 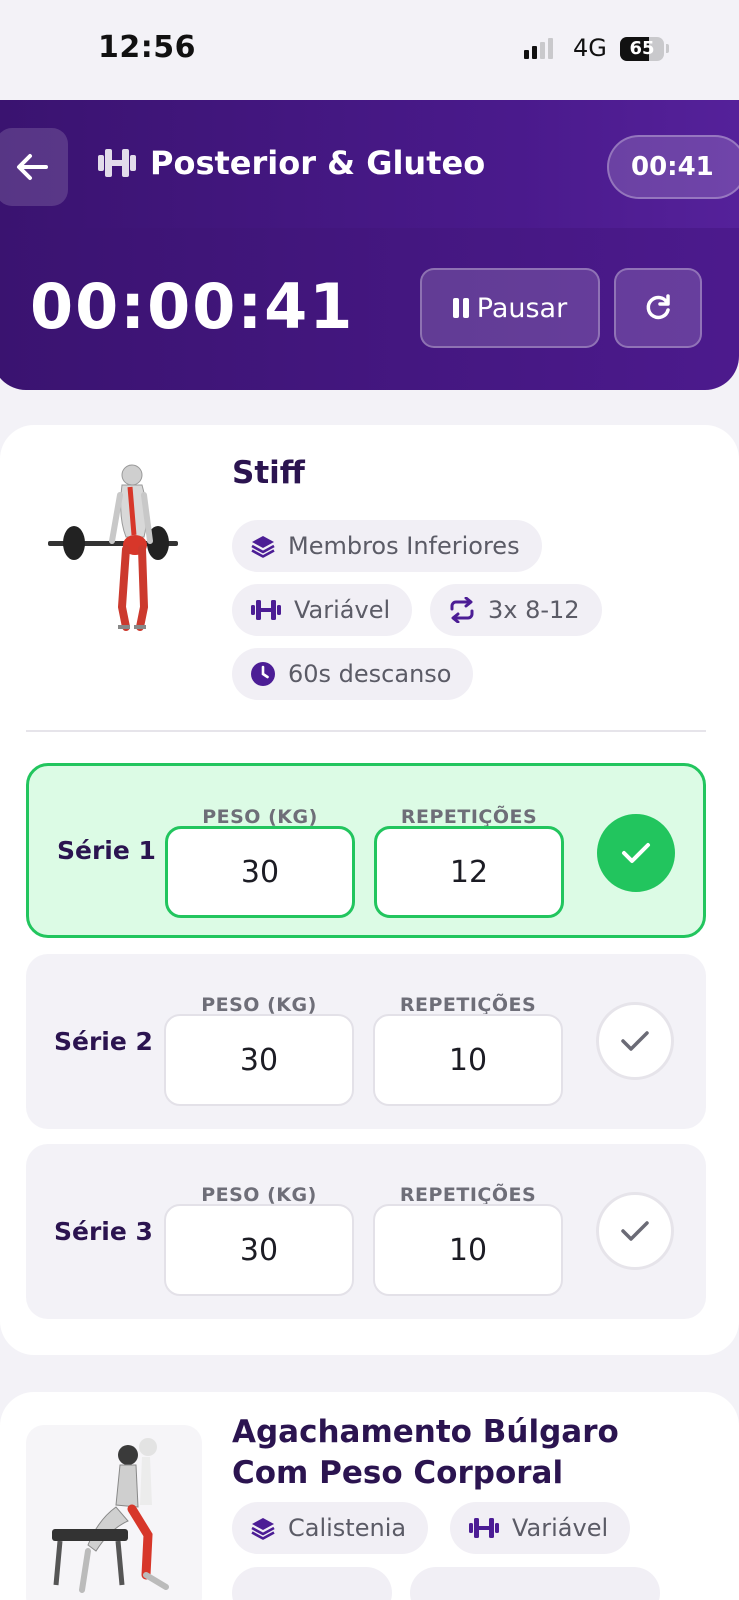 What do you see at coordinates (147, 47) in the screenshot?
I see `status-time: 12:56` at bounding box center [147, 47].